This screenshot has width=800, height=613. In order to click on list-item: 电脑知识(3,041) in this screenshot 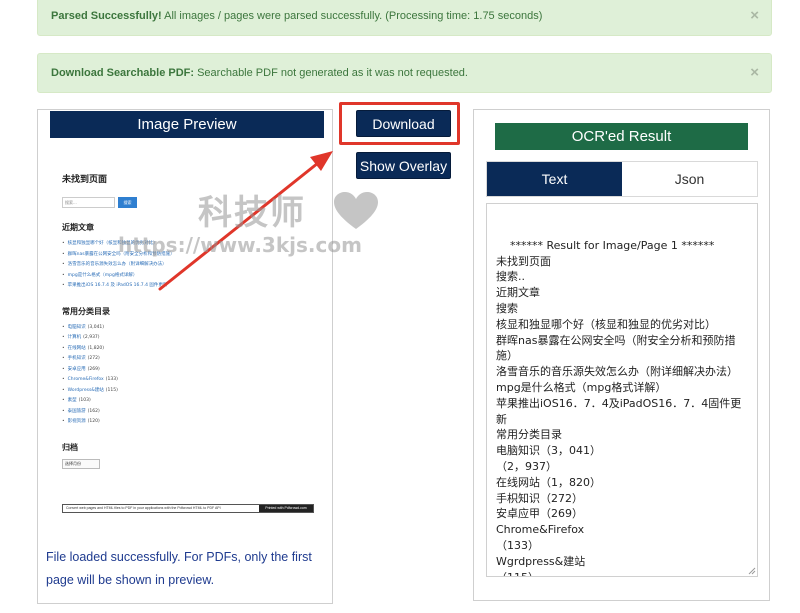, I will do `click(188, 328)`.